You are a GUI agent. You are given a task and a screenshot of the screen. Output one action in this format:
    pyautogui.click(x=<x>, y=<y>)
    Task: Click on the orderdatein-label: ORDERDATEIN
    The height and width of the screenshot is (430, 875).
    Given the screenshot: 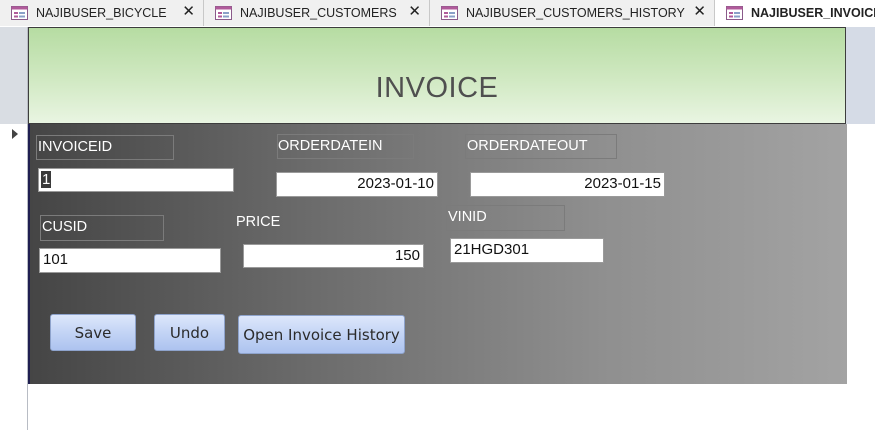 What is the action you would take?
    pyautogui.click(x=330, y=146)
    